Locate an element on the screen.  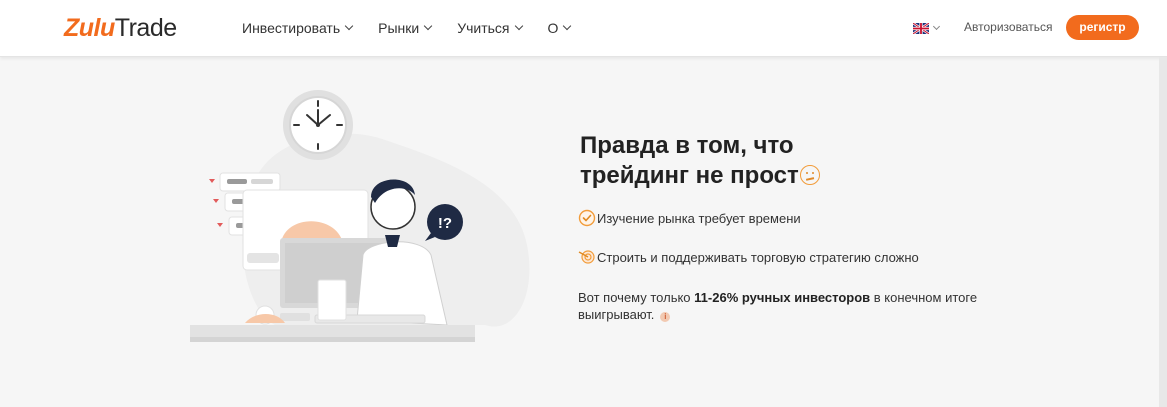
nav-item-about: О is located at coordinates (559, 28).